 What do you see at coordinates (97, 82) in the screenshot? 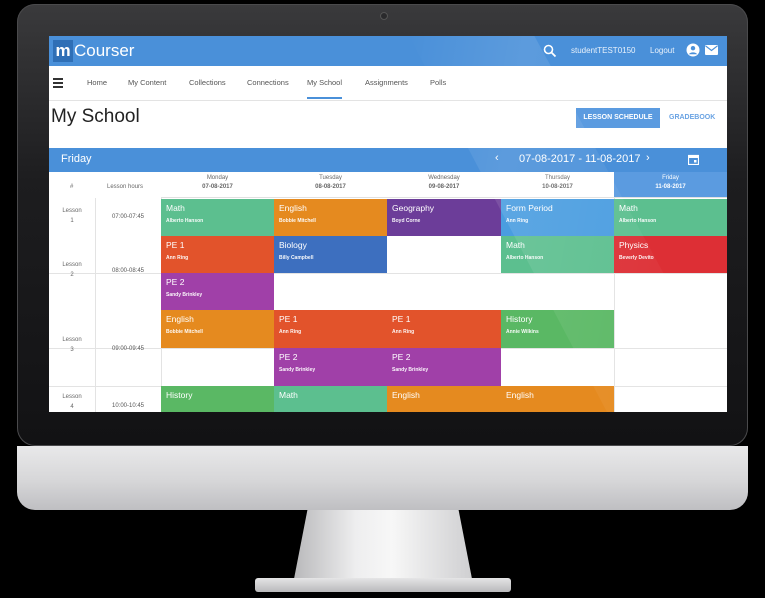
I see `nav-tab-home: Home` at bounding box center [97, 82].